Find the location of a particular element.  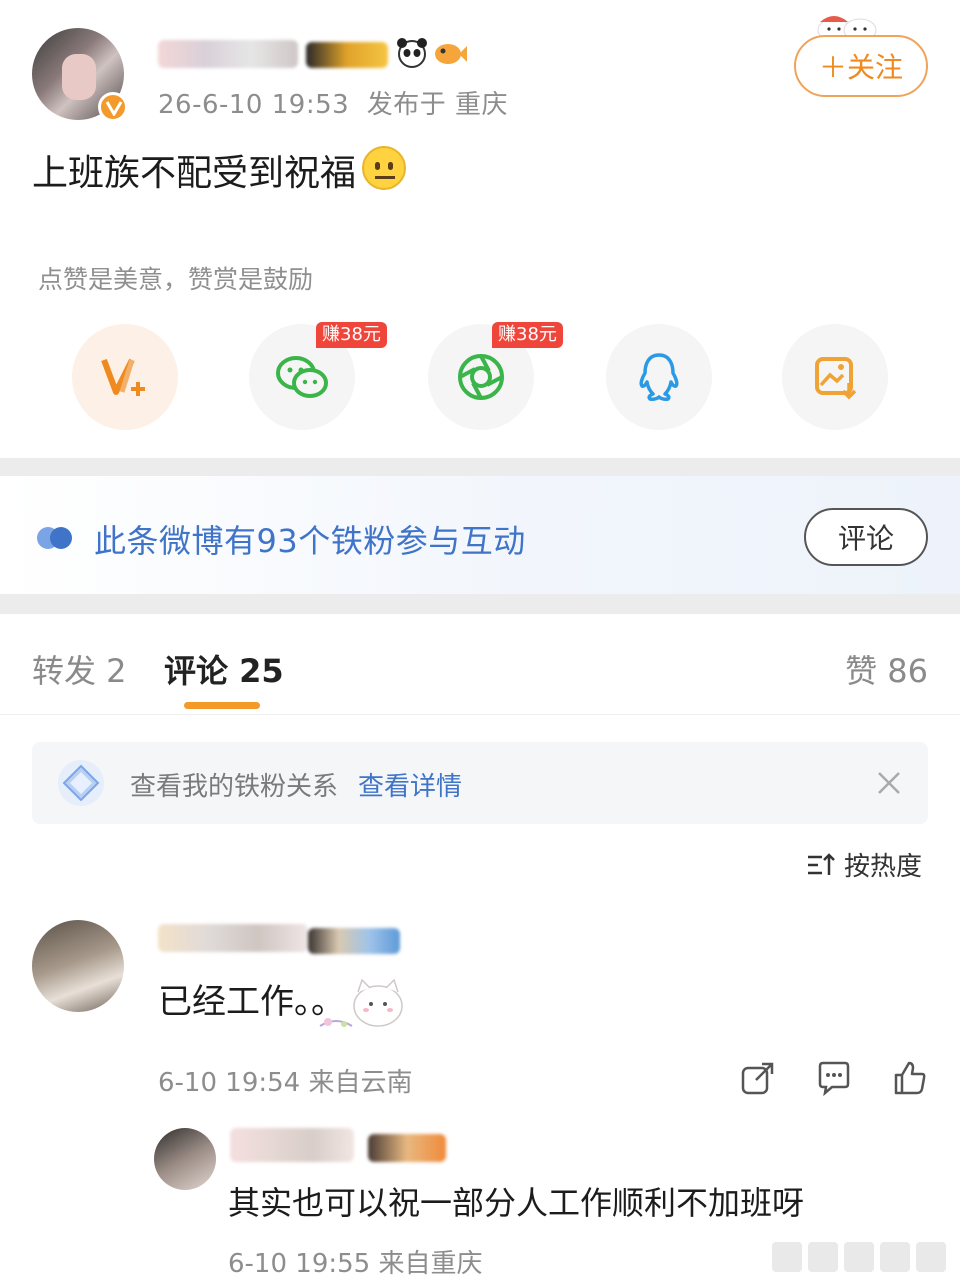

commenter-name-redacted is located at coordinates (233, 938).